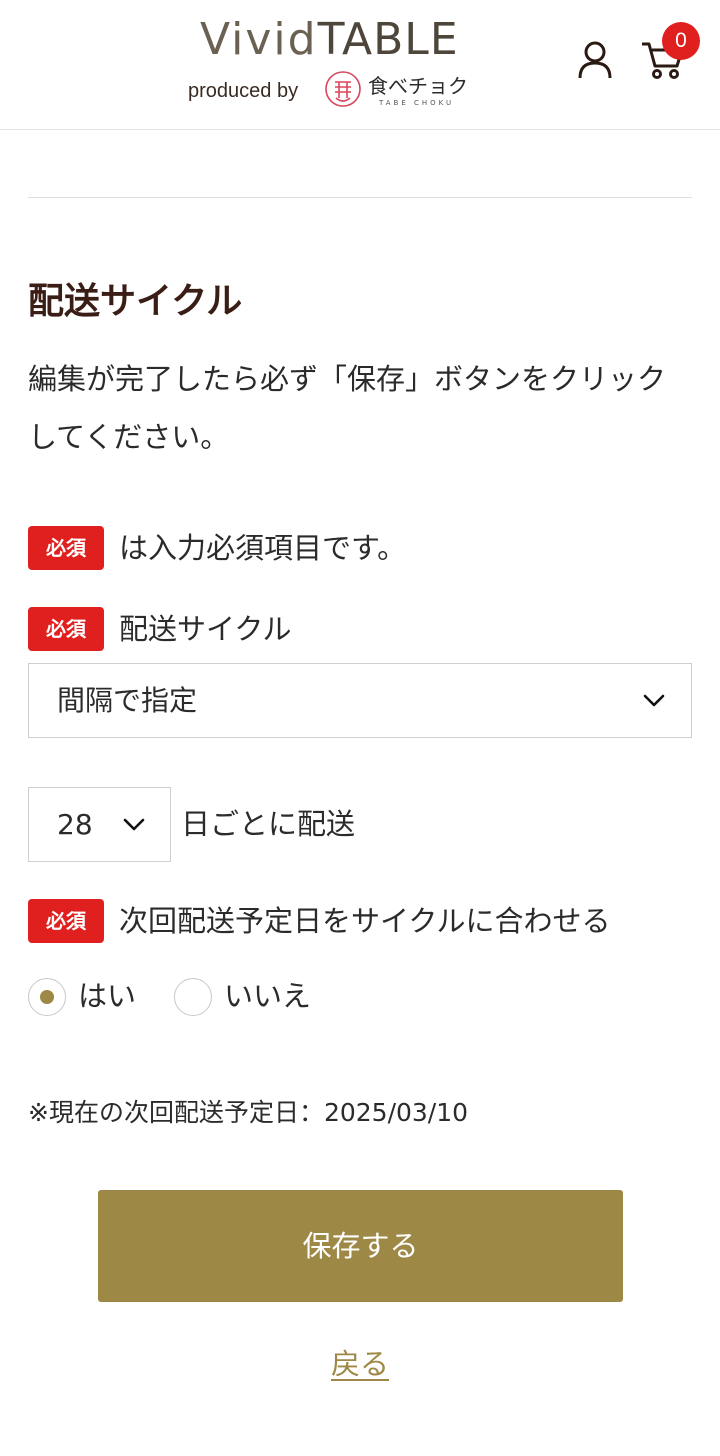 The width and height of the screenshot is (720, 1456). What do you see at coordinates (418, 86) in the screenshot?
I see `logo-brand-name: 食べチョク` at bounding box center [418, 86].